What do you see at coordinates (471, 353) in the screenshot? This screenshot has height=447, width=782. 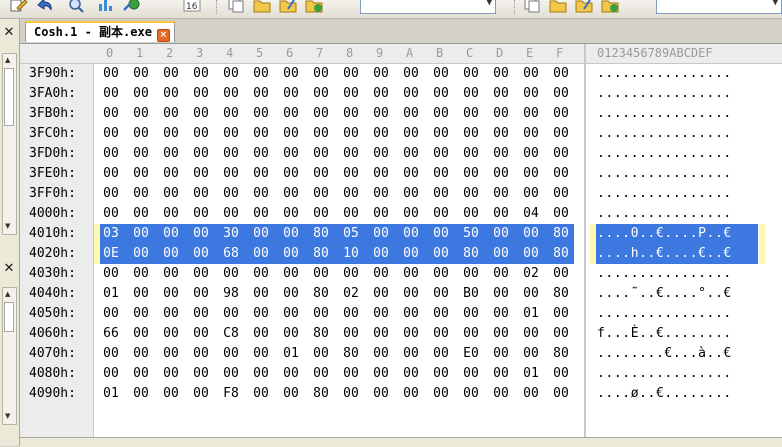 I see `hex-byte: E0` at bounding box center [471, 353].